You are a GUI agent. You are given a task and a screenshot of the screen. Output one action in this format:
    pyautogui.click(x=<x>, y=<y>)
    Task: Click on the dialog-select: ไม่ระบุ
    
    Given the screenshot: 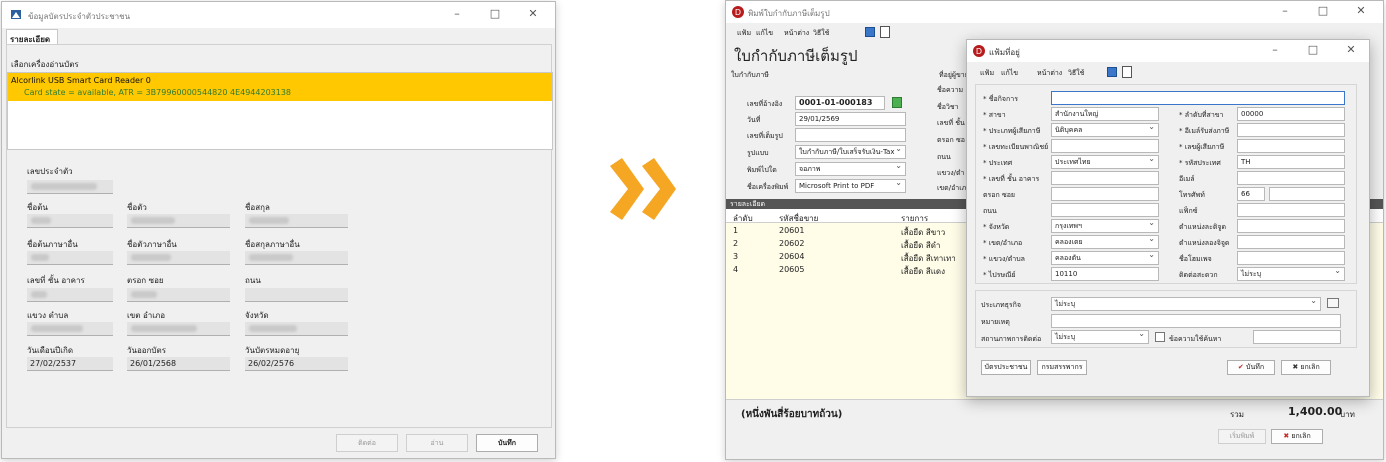 What is the action you would take?
    pyautogui.click(x=1291, y=274)
    